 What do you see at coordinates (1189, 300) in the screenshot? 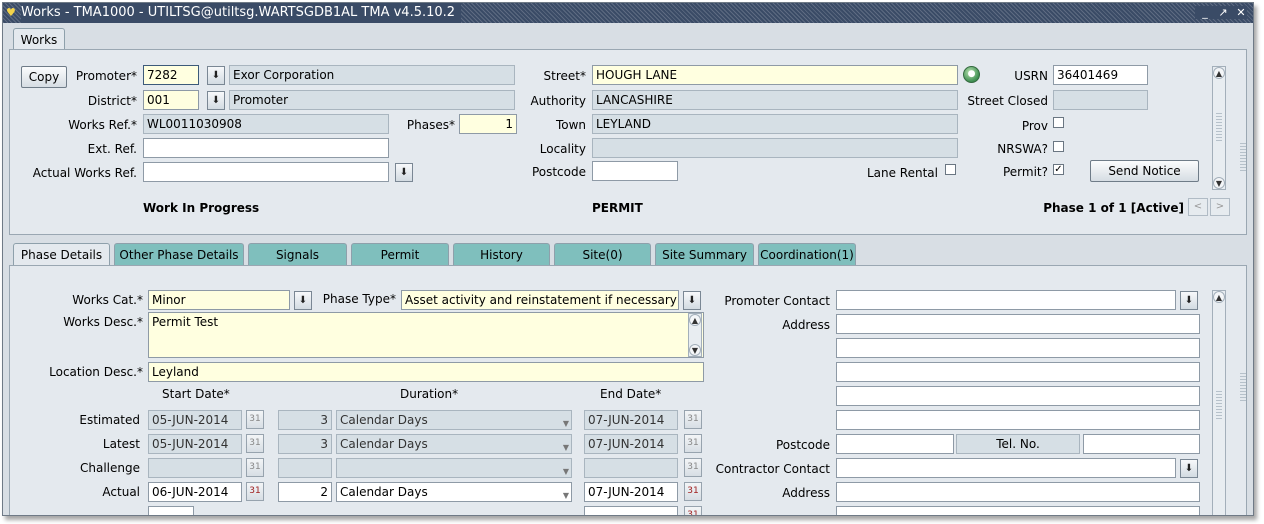
I see `promoter-contact-lov-icon: ⬇` at bounding box center [1189, 300].